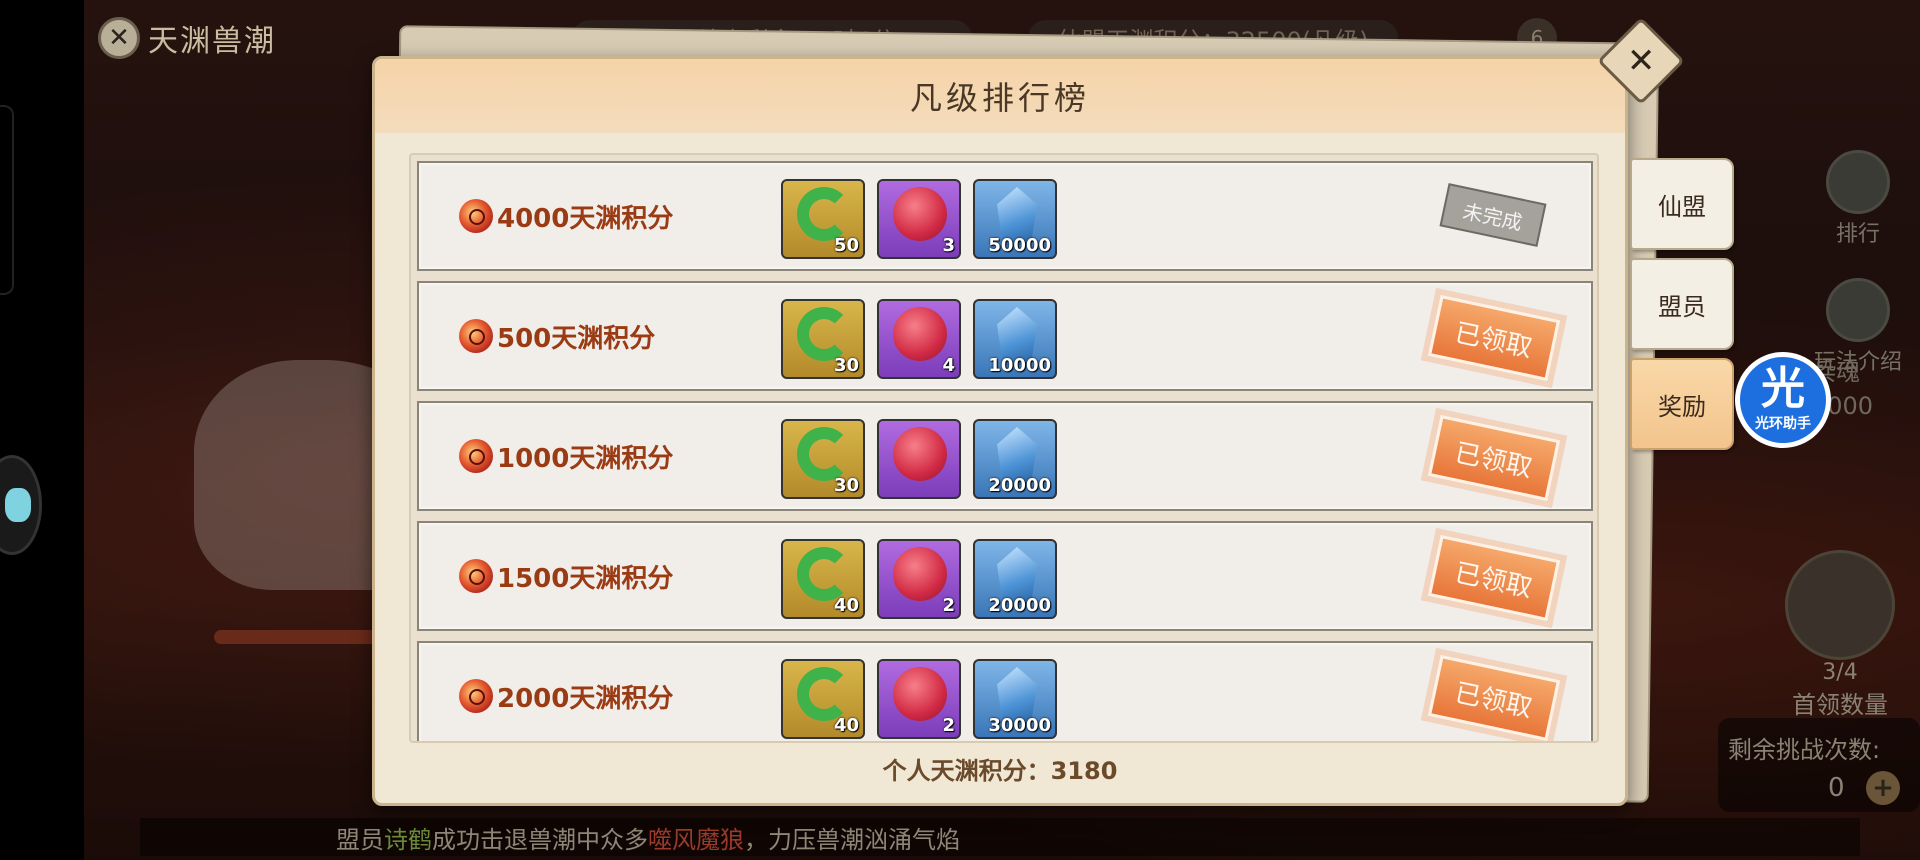  Describe the element at coordinates (7, 200) in the screenshot. I see `left-edge-handle` at that location.